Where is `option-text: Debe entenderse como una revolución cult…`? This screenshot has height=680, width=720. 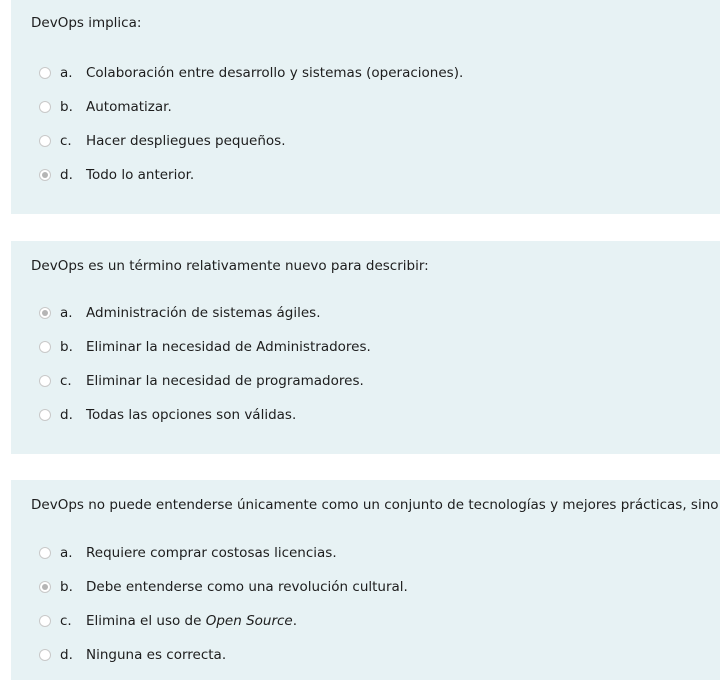
option-text: Debe entenderse como una revolución cult… is located at coordinates (247, 587).